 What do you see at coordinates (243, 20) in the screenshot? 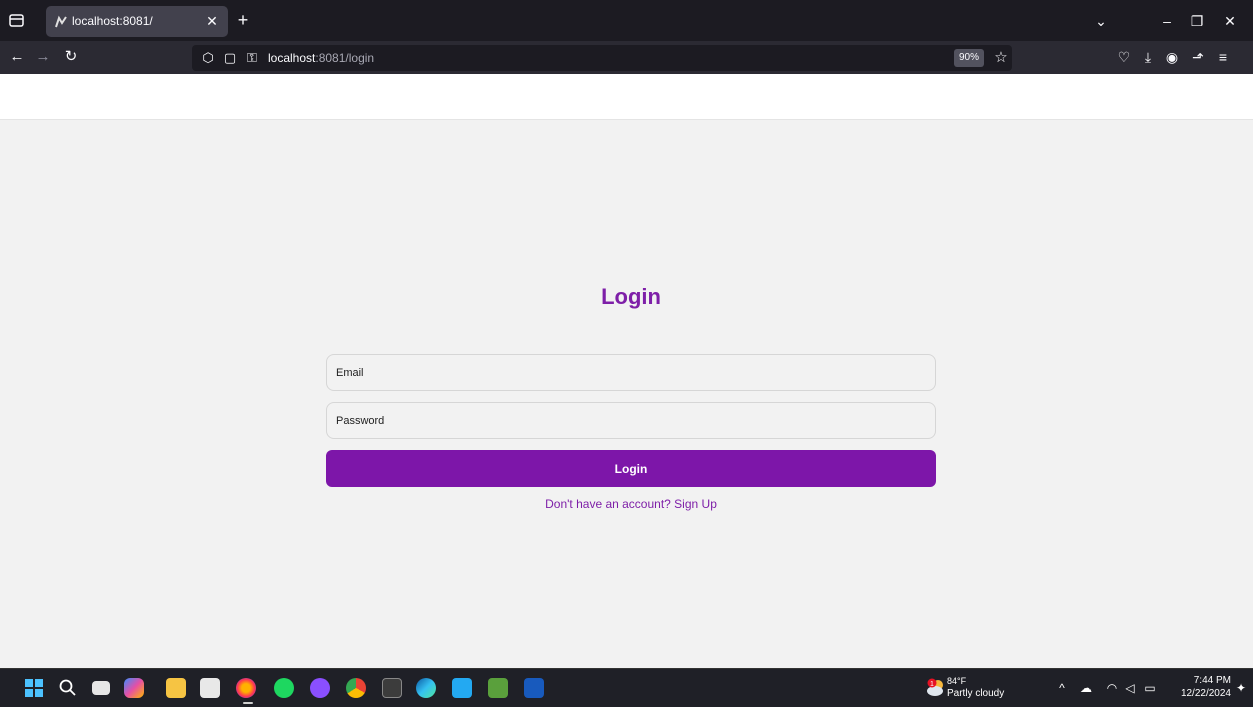
I see `new-tab-icon: +` at bounding box center [243, 20].